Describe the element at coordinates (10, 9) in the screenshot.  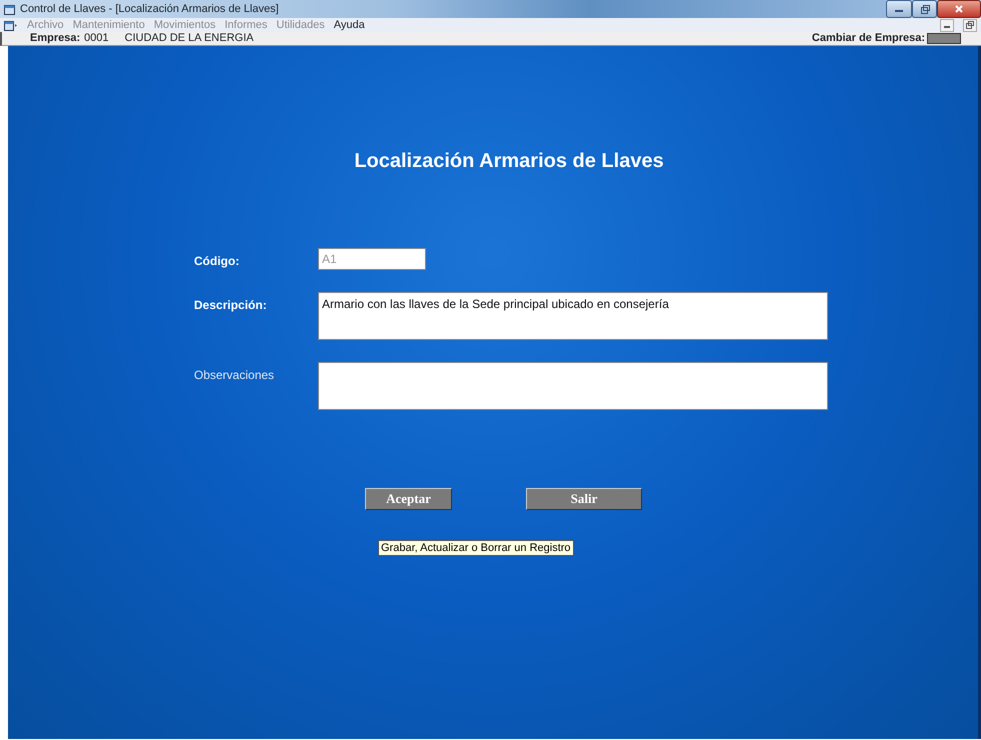
I see `window-app-icon` at that location.